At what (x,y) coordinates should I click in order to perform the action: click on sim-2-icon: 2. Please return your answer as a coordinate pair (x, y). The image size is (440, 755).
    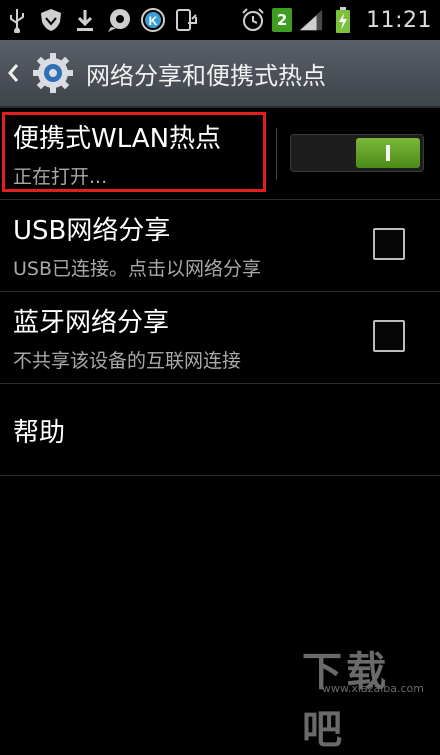
    Looking at the image, I should click on (282, 20).